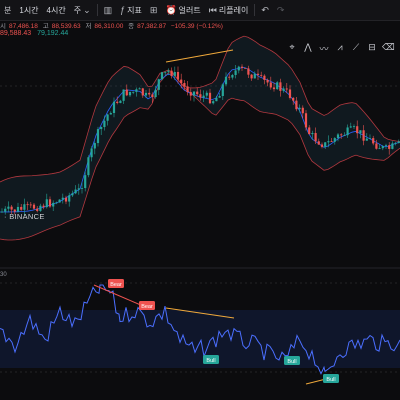 The image size is (400, 400). What do you see at coordinates (3, 275) in the screenshot?
I see `rsi-pane-label: 30` at bounding box center [3, 275].